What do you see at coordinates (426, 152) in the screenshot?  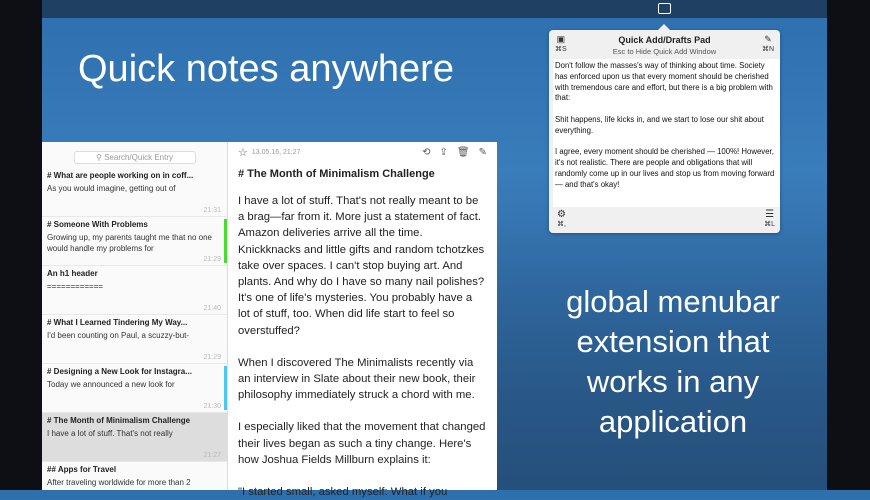 I see `sync-icon: ⟲` at bounding box center [426, 152].